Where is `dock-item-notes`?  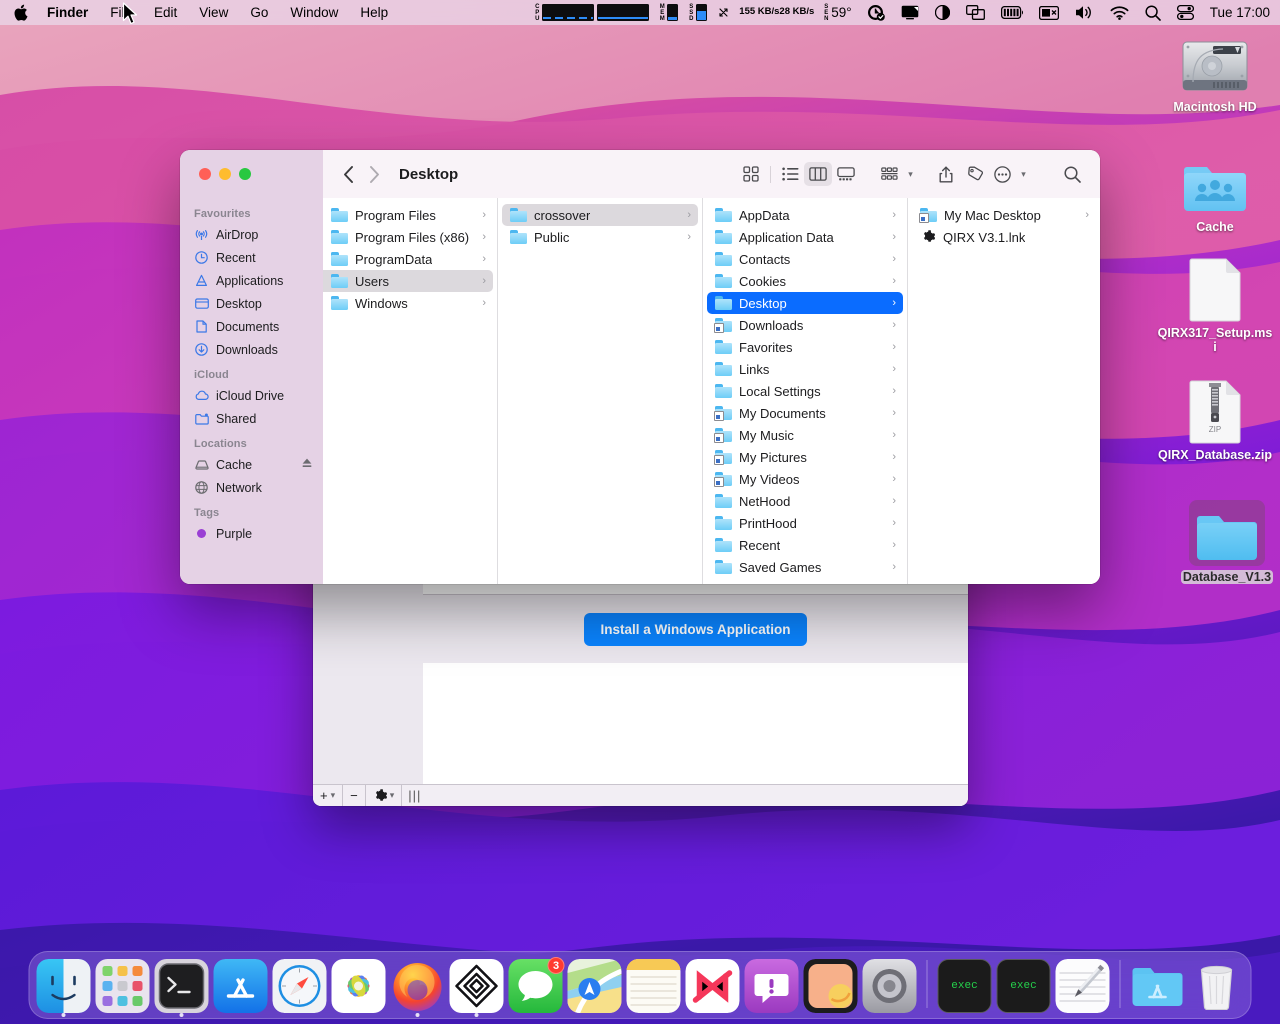
dock-item-notes is located at coordinates (653, 986).